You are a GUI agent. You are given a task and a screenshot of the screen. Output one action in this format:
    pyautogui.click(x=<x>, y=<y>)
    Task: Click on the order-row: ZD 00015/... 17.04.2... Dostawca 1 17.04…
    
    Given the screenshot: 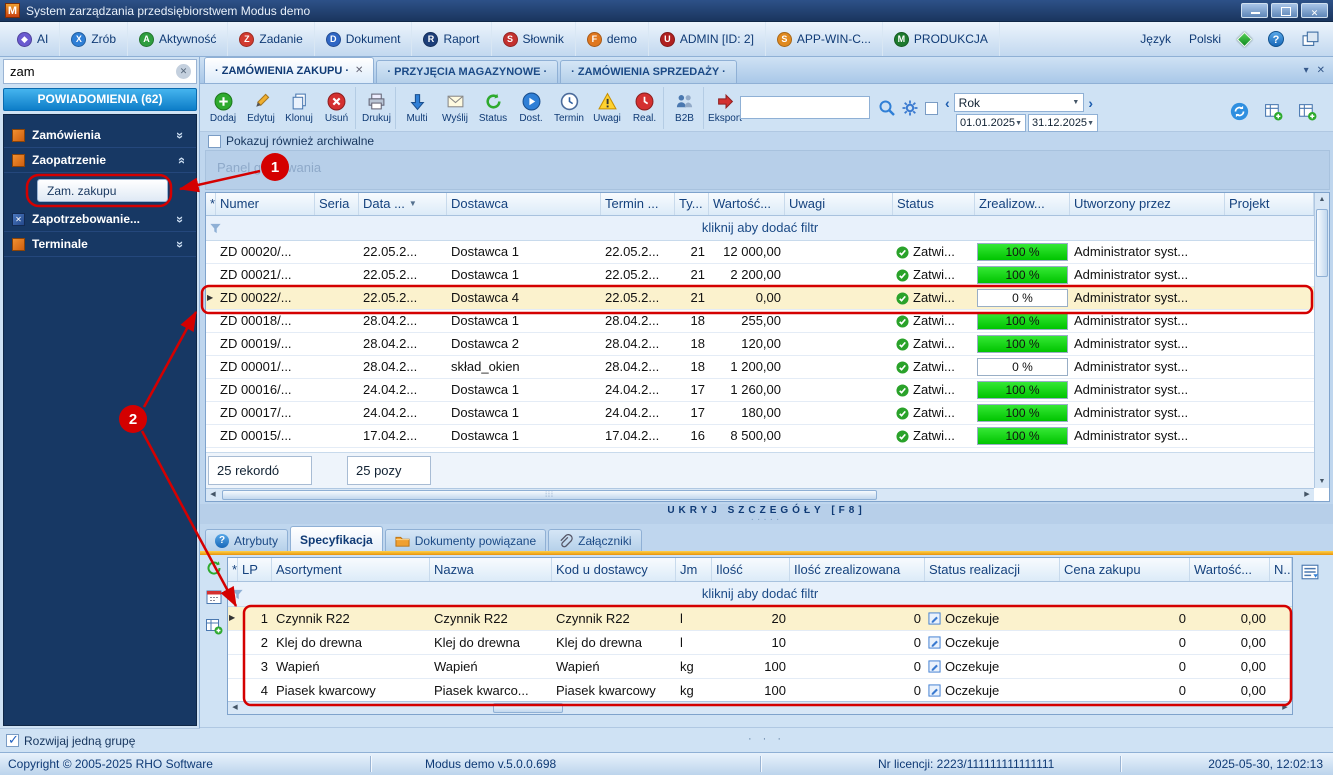 What is the action you would take?
    pyautogui.click(x=760, y=436)
    